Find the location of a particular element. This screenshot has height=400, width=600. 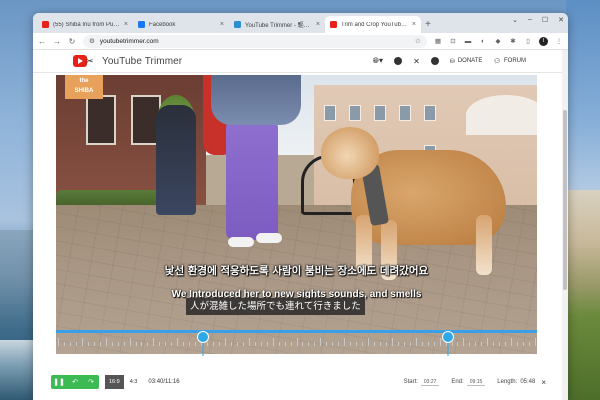

extension-icon: ◐ is located at coordinates (483, 41).